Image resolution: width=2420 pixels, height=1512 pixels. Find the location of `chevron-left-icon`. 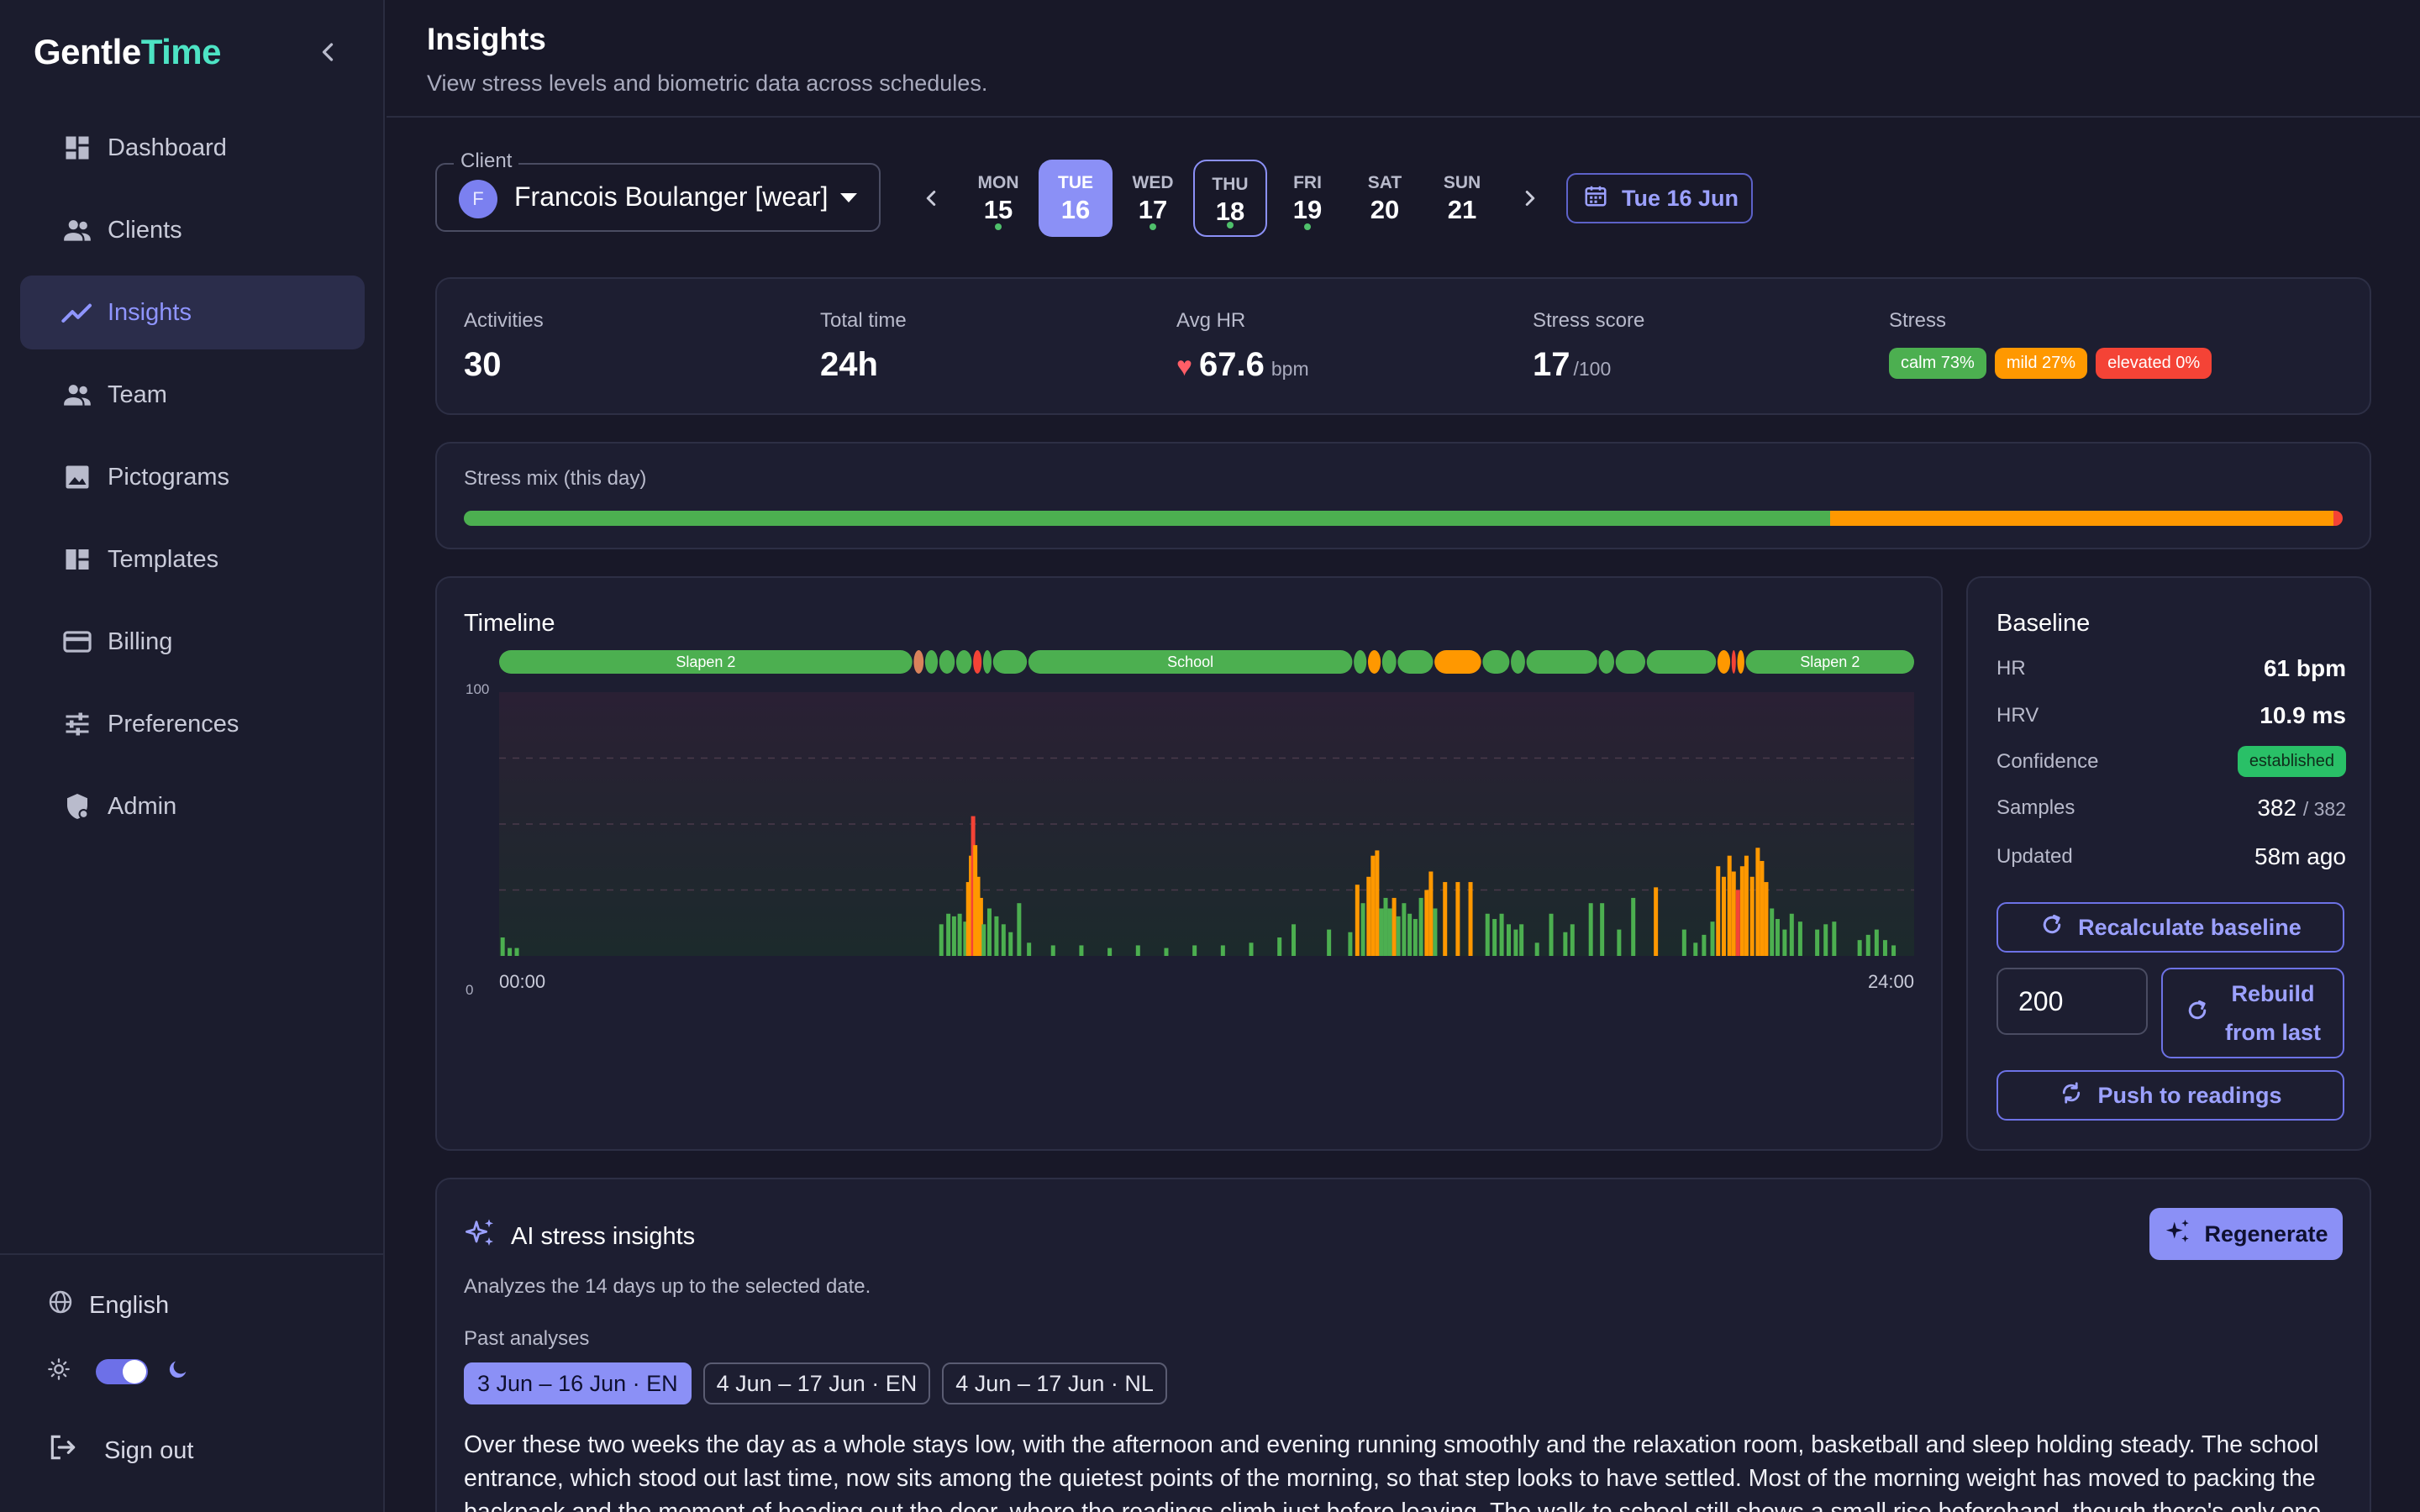

chevron-left-icon is located at coordinates (328, 52).